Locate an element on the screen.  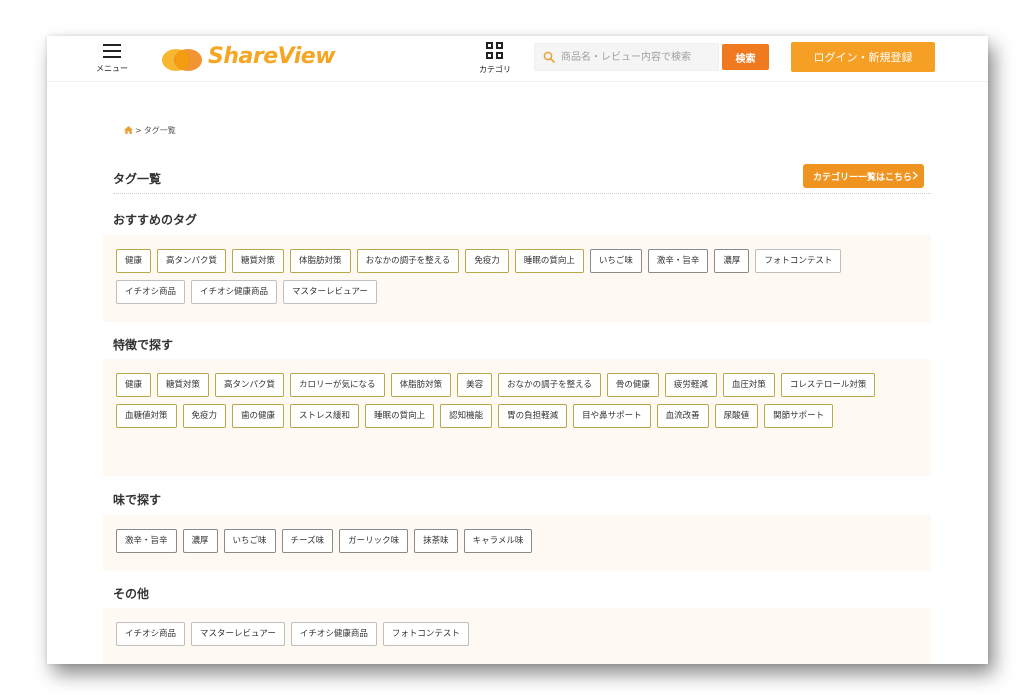
title-divider is located at coordinates (522, 193).